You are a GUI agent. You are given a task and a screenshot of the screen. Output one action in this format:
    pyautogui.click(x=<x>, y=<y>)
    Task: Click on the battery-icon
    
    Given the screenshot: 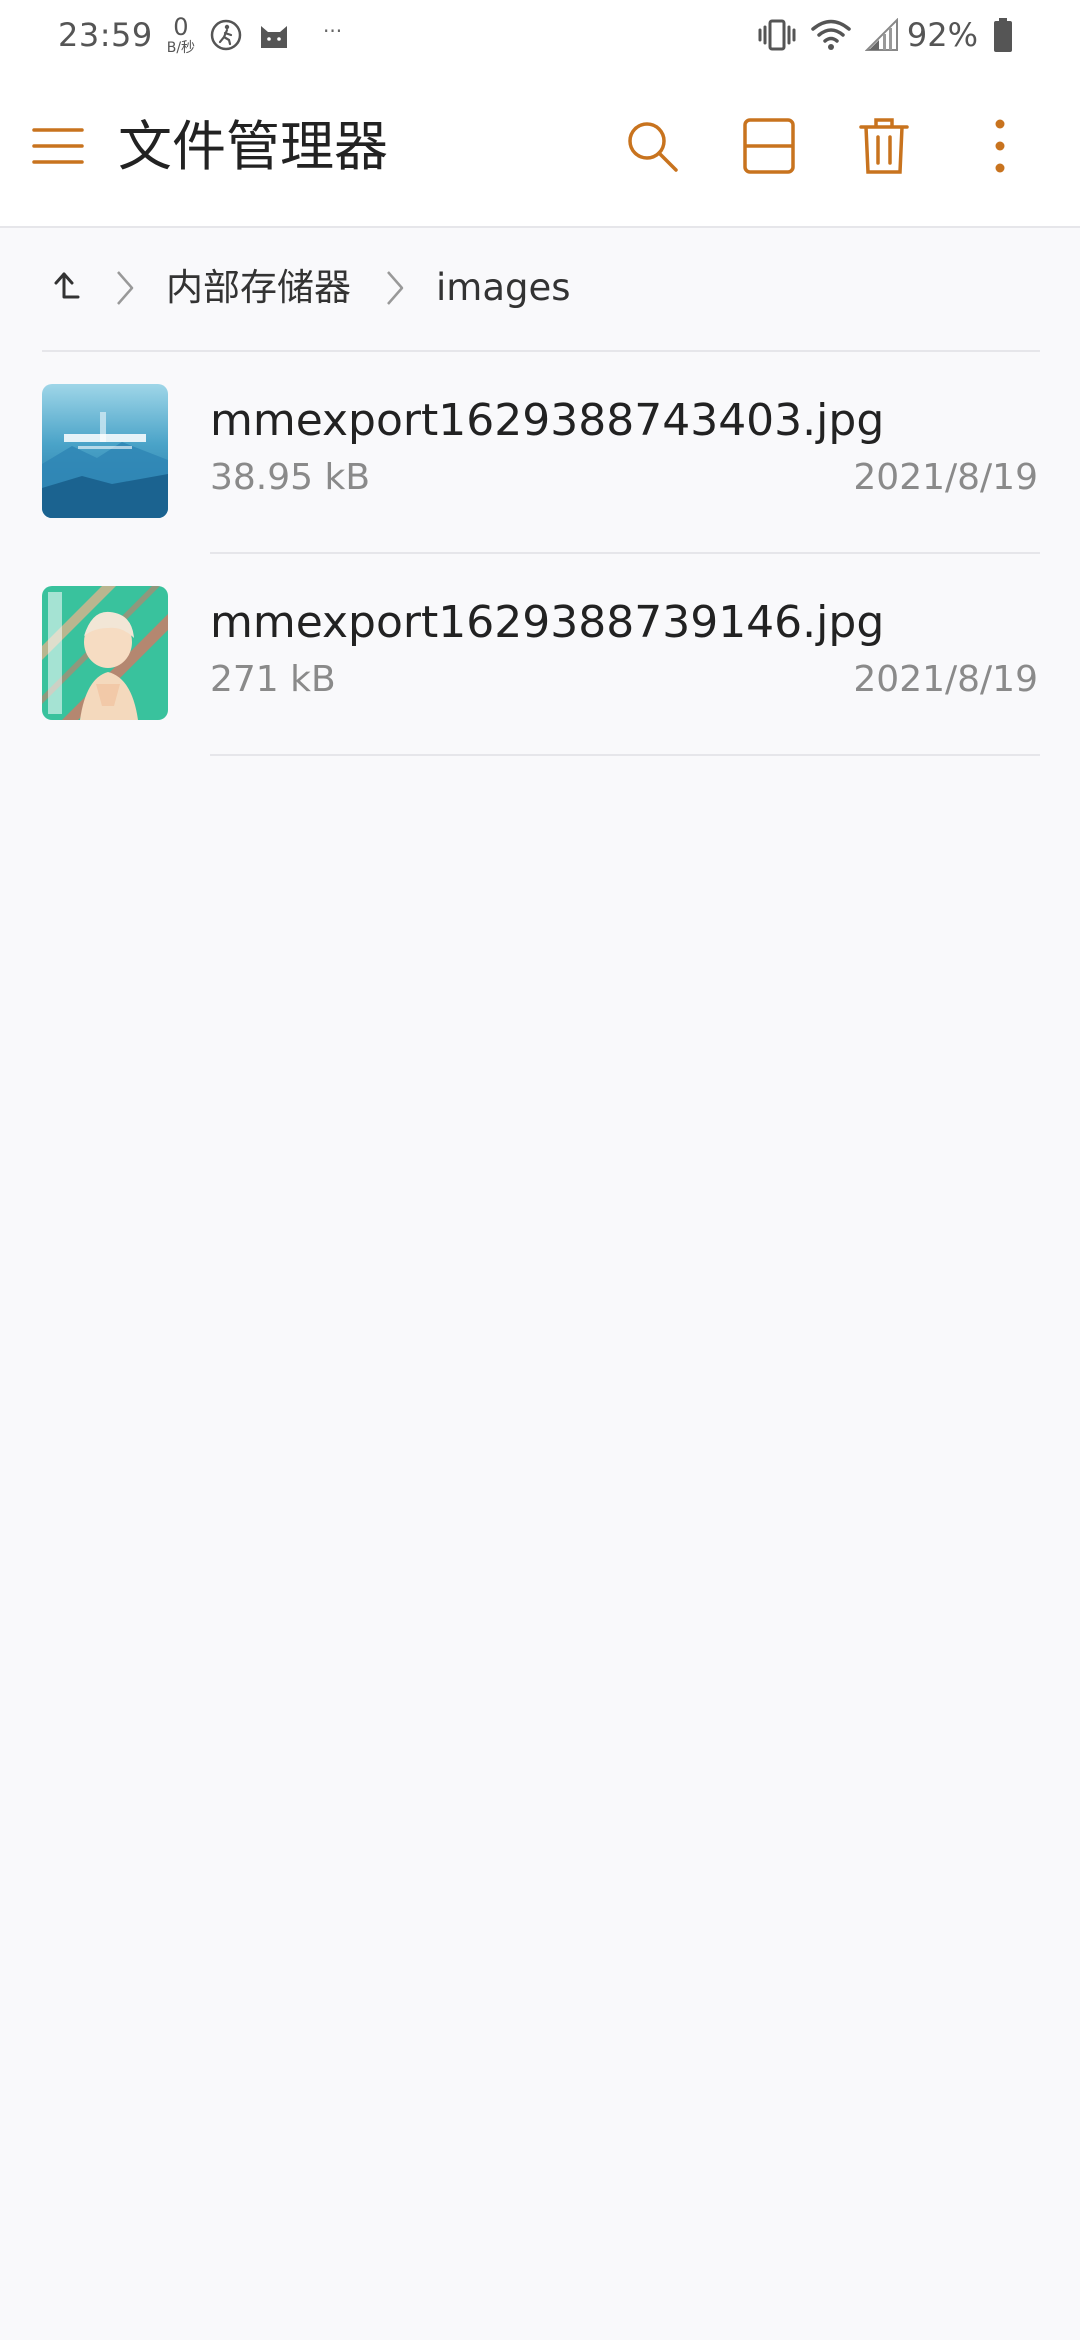 What is the action you would take?
    pyautogui.click(x=1003, y=35)
    